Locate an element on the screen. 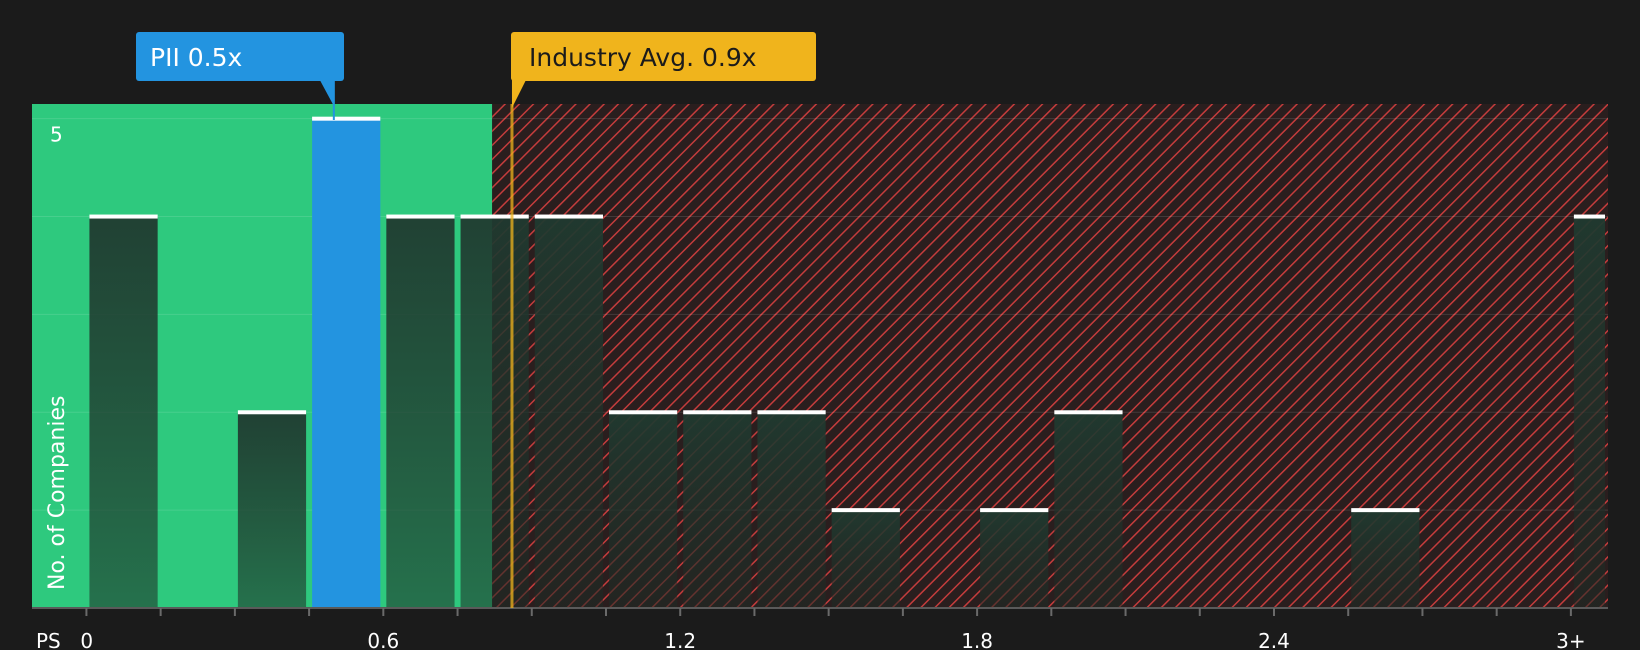 Image resolution: width=1640 pixels, height=650 pixels. y-axis-title: No. of Companies is located at coordinates (57, 493).